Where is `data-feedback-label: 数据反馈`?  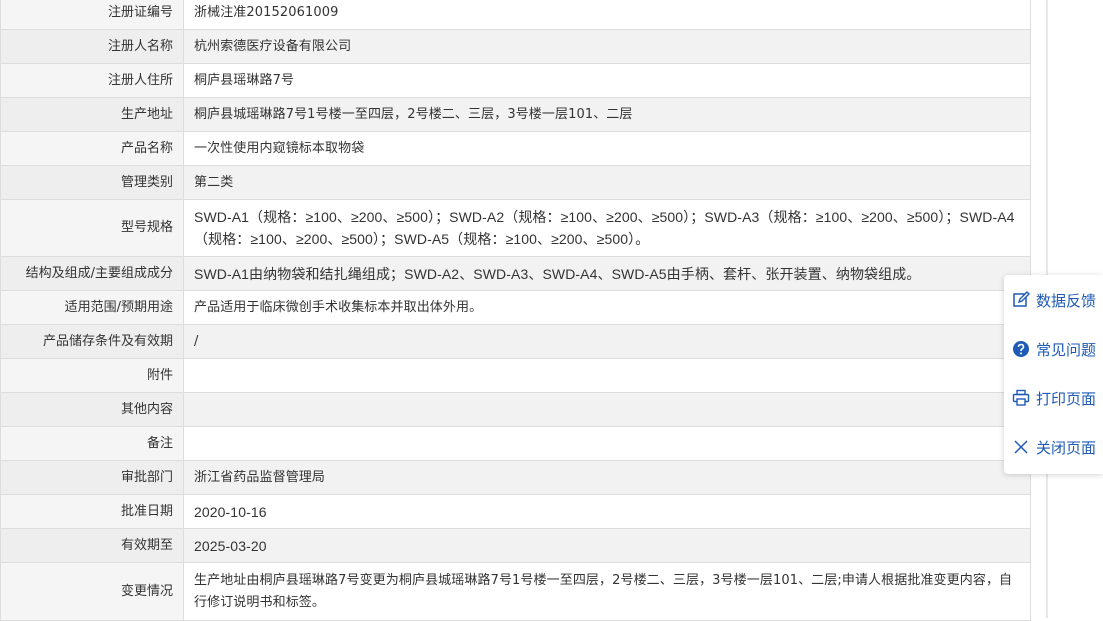
data-feedback-label: 数据反馈 is located at coordinates (1066, 300).